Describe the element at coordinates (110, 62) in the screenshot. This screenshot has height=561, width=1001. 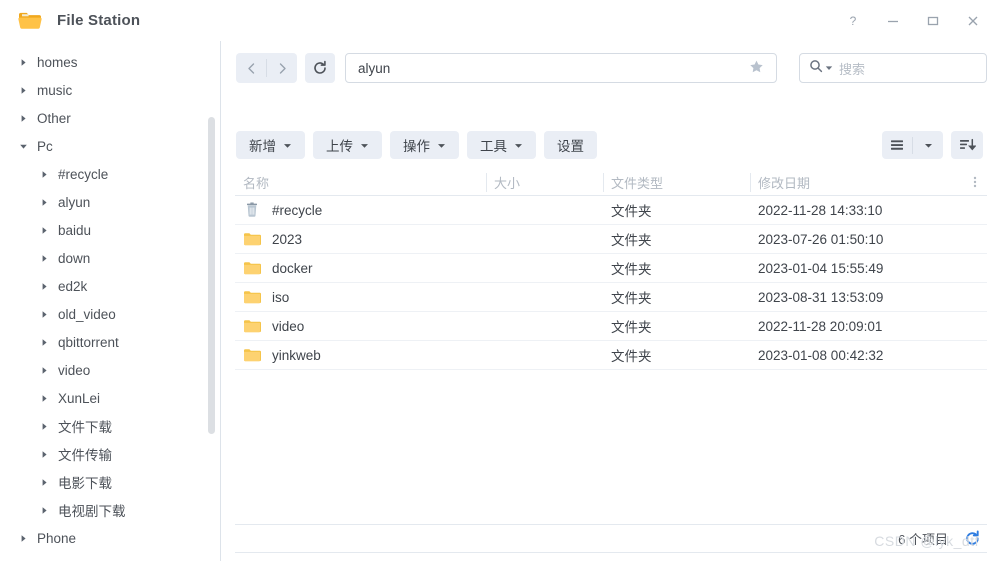
I see `sidebar-item-homes: homes` at that location.